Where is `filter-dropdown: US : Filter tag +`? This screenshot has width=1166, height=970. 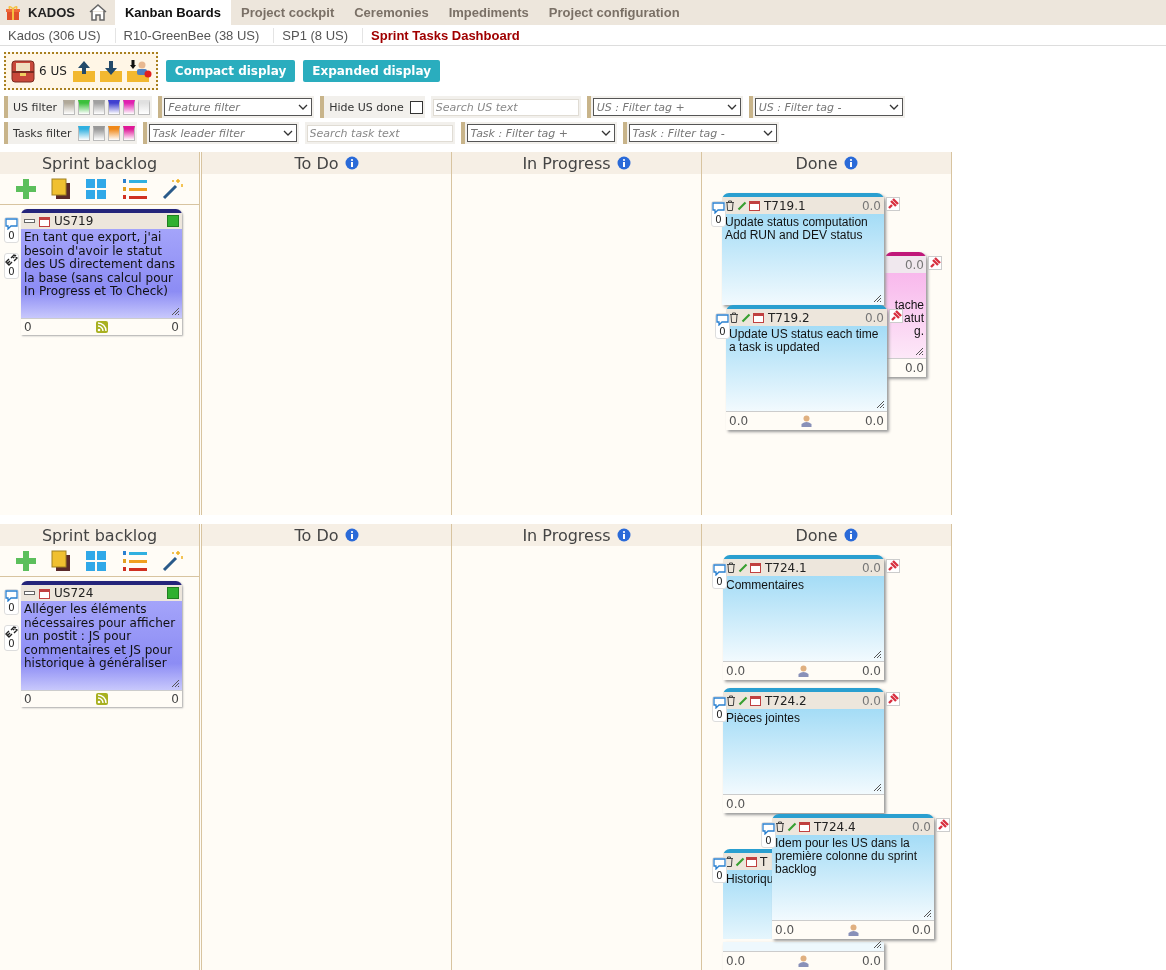
filter-dropdown: US : Filter tag + is located at coordinates (666, 107).